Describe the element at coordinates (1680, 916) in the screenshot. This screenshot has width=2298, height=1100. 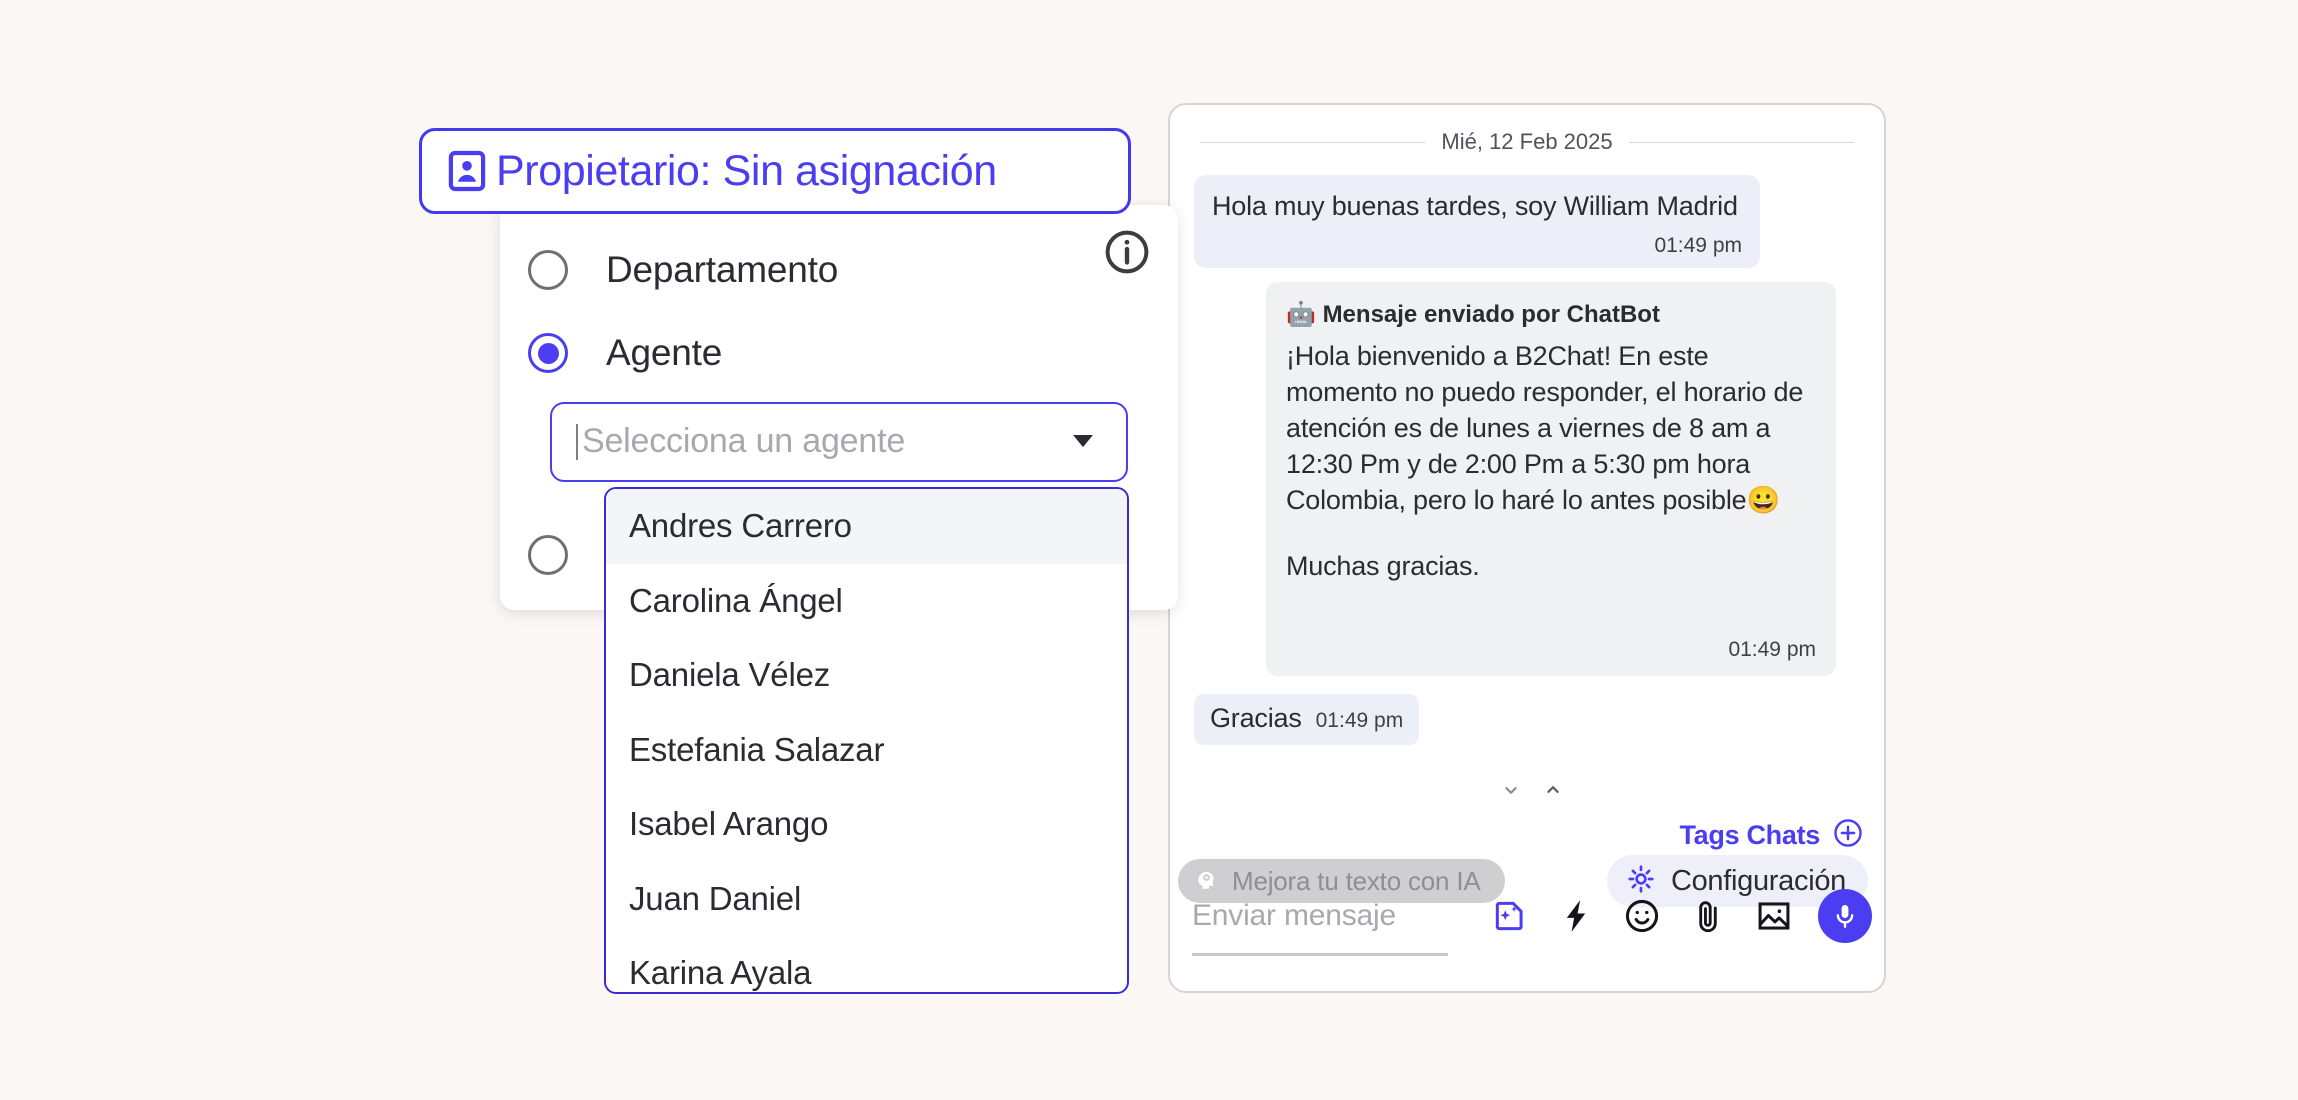
I see `composer-toolbar` at that location.